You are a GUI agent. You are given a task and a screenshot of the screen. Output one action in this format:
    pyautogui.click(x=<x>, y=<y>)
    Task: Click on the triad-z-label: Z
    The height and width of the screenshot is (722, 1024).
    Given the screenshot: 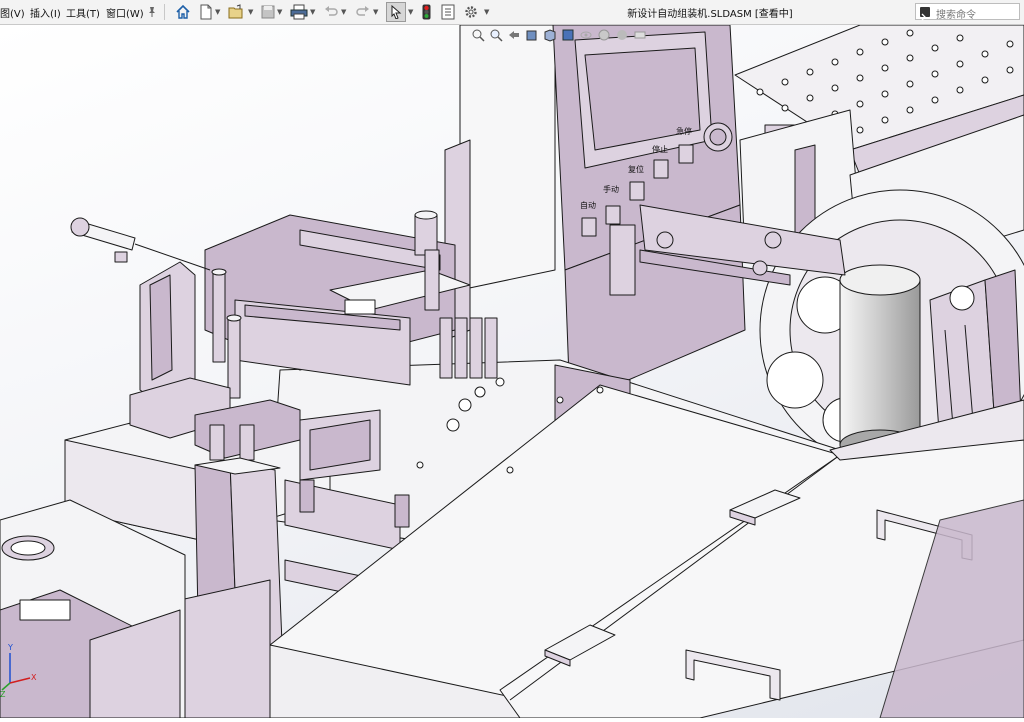 What is the action you would take?
    pyautogui.click(x=3, y=694)
    